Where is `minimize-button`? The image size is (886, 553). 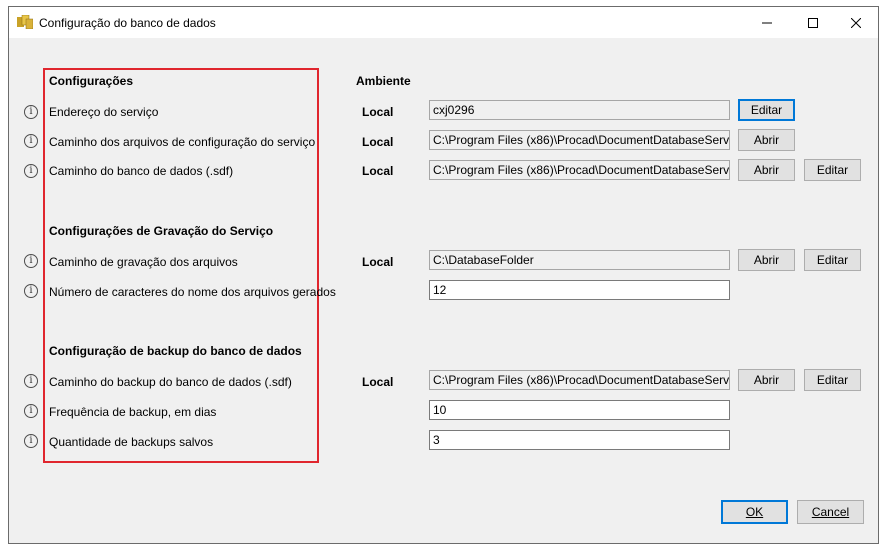 minimize-button is located at coordinates (767, 22).